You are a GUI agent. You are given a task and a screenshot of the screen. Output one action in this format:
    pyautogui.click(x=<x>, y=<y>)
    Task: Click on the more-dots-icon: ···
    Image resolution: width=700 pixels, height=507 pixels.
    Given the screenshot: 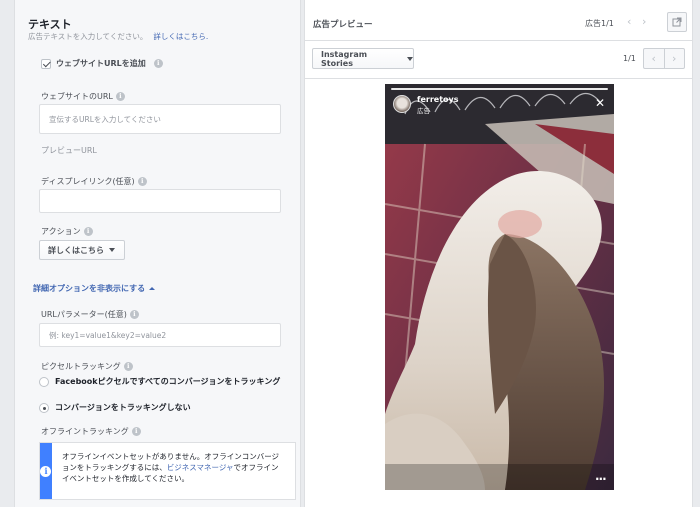 What is the action you would take?
    pyautogui.click(x=601, y=479)
    